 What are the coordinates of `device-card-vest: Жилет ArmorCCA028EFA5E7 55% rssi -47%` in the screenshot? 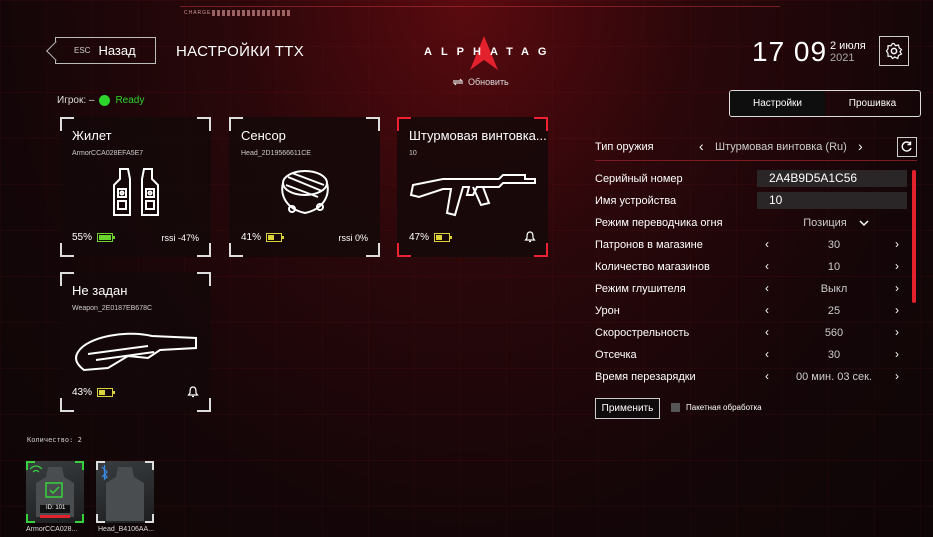 It's located at (135, 187).